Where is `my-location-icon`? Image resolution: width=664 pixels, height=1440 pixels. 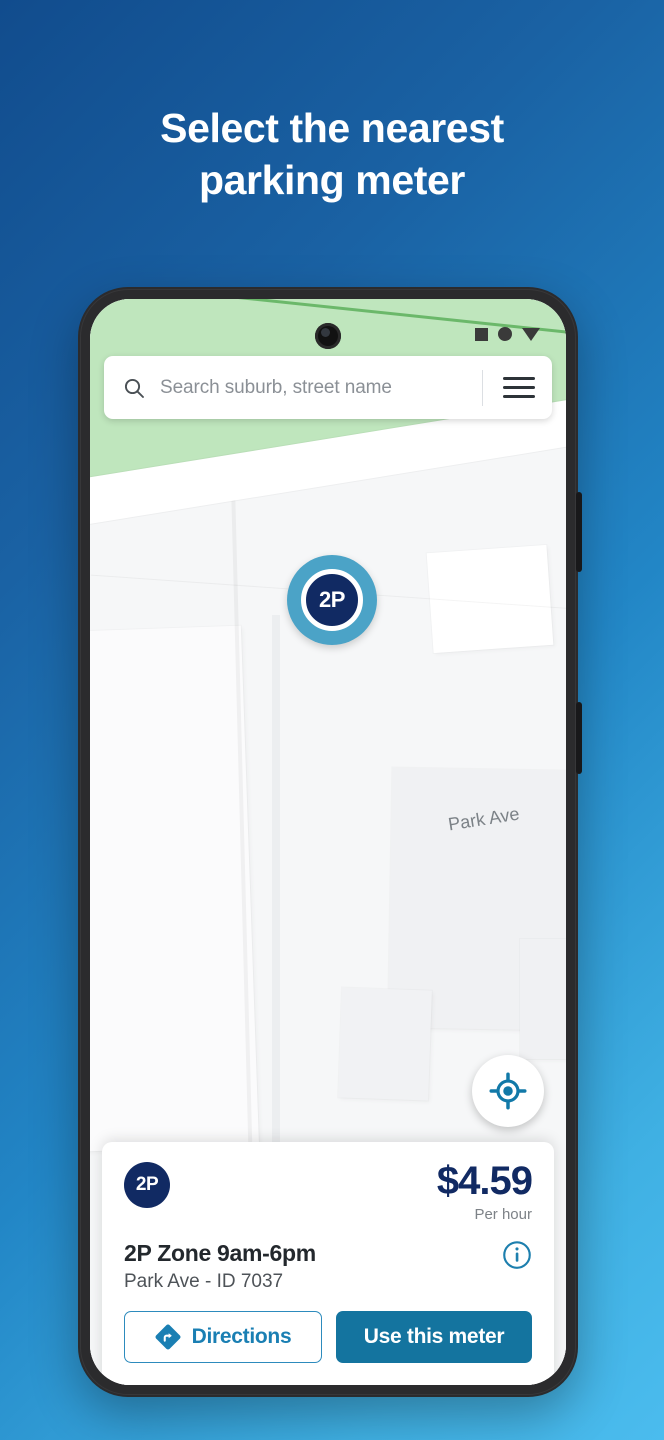 my-location-icon is located at coordinates (508, 1091).